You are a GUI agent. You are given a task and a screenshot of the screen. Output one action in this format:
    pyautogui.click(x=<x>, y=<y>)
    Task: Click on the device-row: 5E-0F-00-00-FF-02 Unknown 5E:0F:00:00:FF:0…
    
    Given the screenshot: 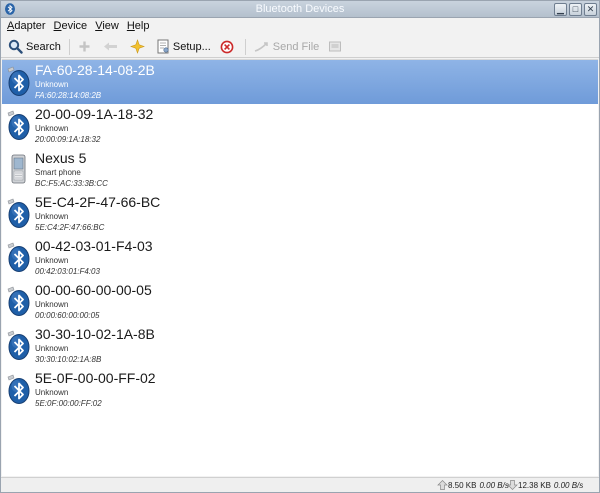 What is the action you would take?
    pyautogui.click(x=300, y=390)
    